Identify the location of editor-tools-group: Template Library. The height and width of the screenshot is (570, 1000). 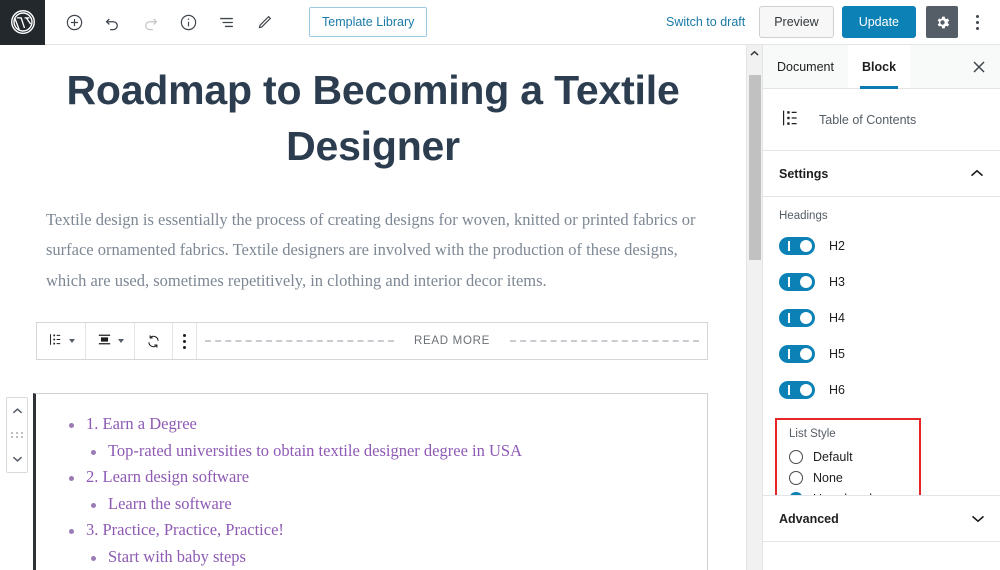
(236, 22).